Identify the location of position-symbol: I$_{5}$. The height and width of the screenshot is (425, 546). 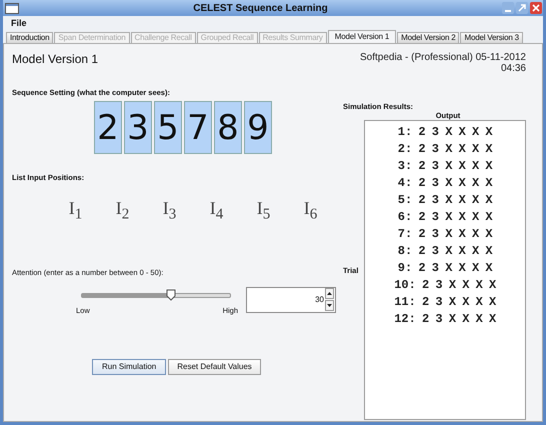
(264, 211).